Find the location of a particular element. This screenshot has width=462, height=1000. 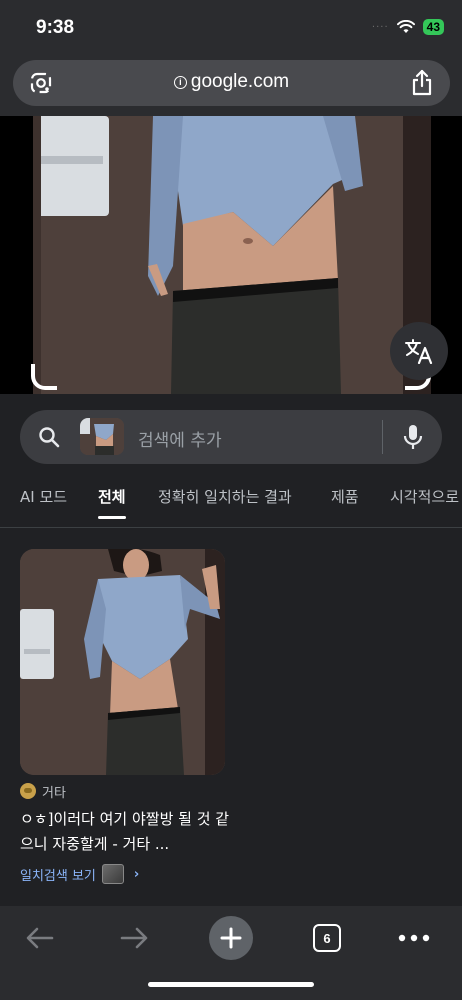

forward-arrow-icon is located at coordinates (134, 938).